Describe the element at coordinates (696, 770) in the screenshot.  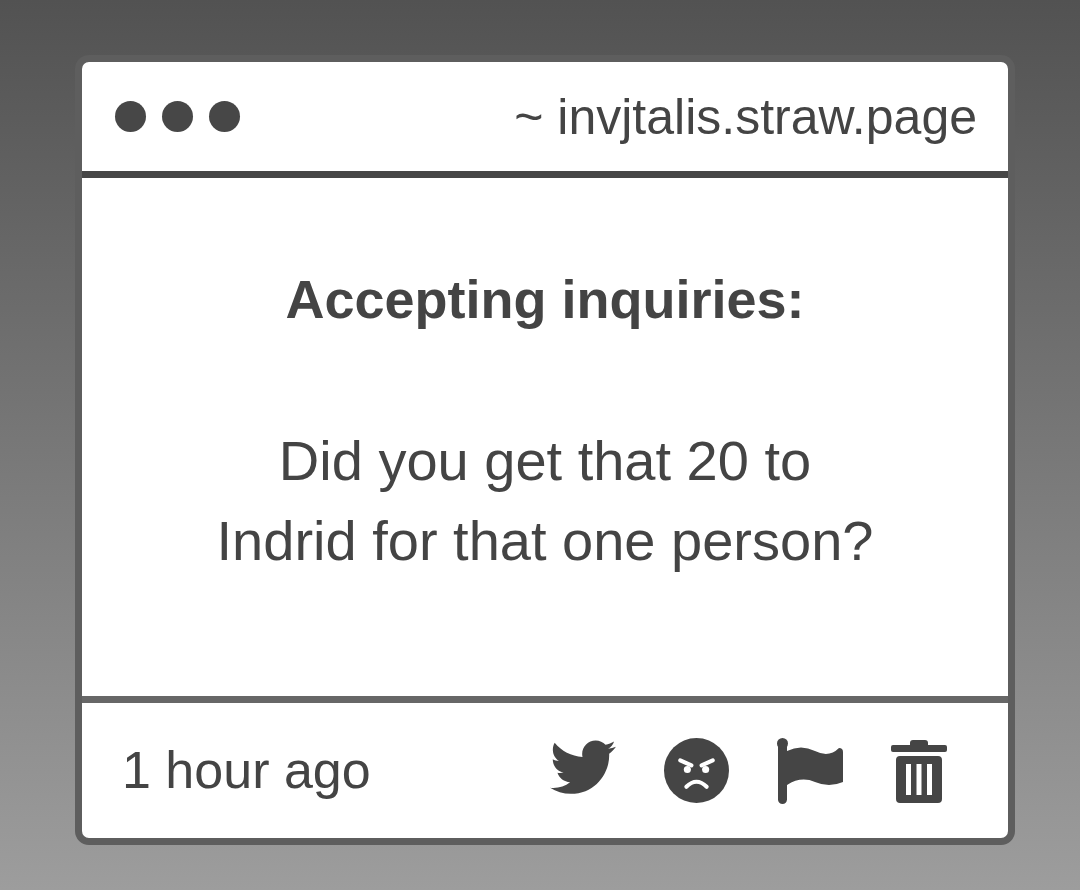
I see `angry-face-icon` at that location.